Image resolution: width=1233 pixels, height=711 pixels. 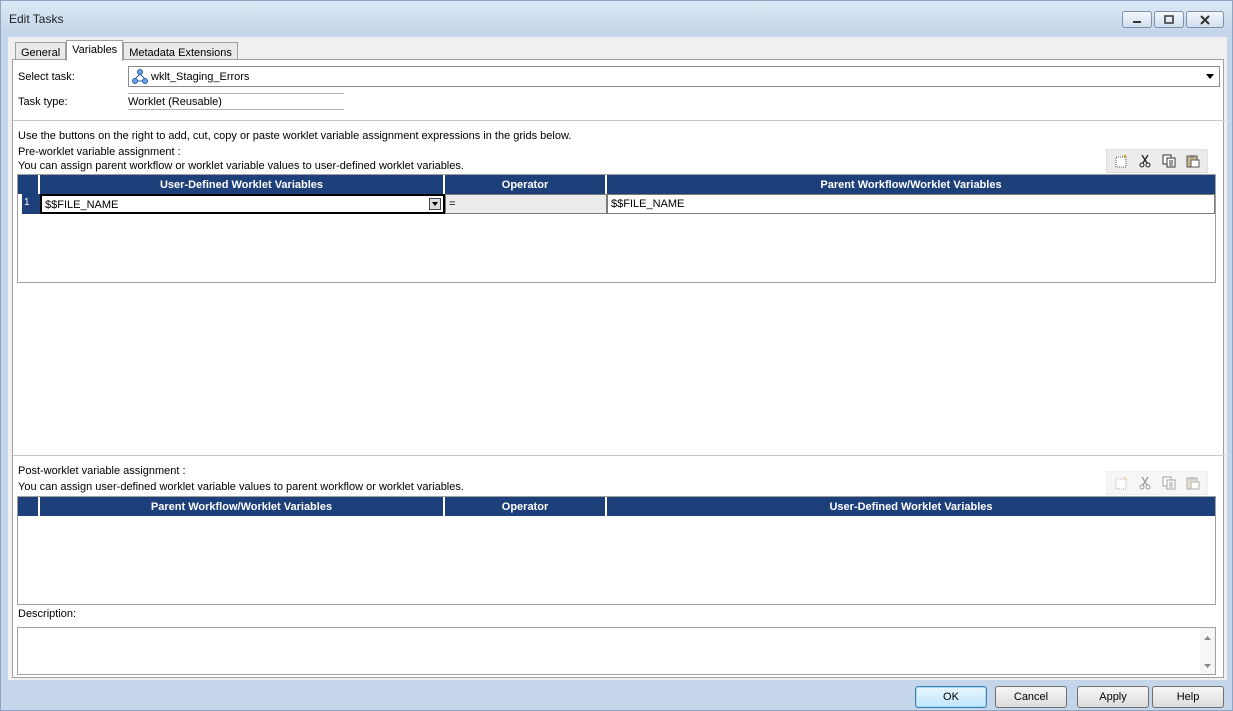 I want to click on close-button, so click(x=1205, y=19).